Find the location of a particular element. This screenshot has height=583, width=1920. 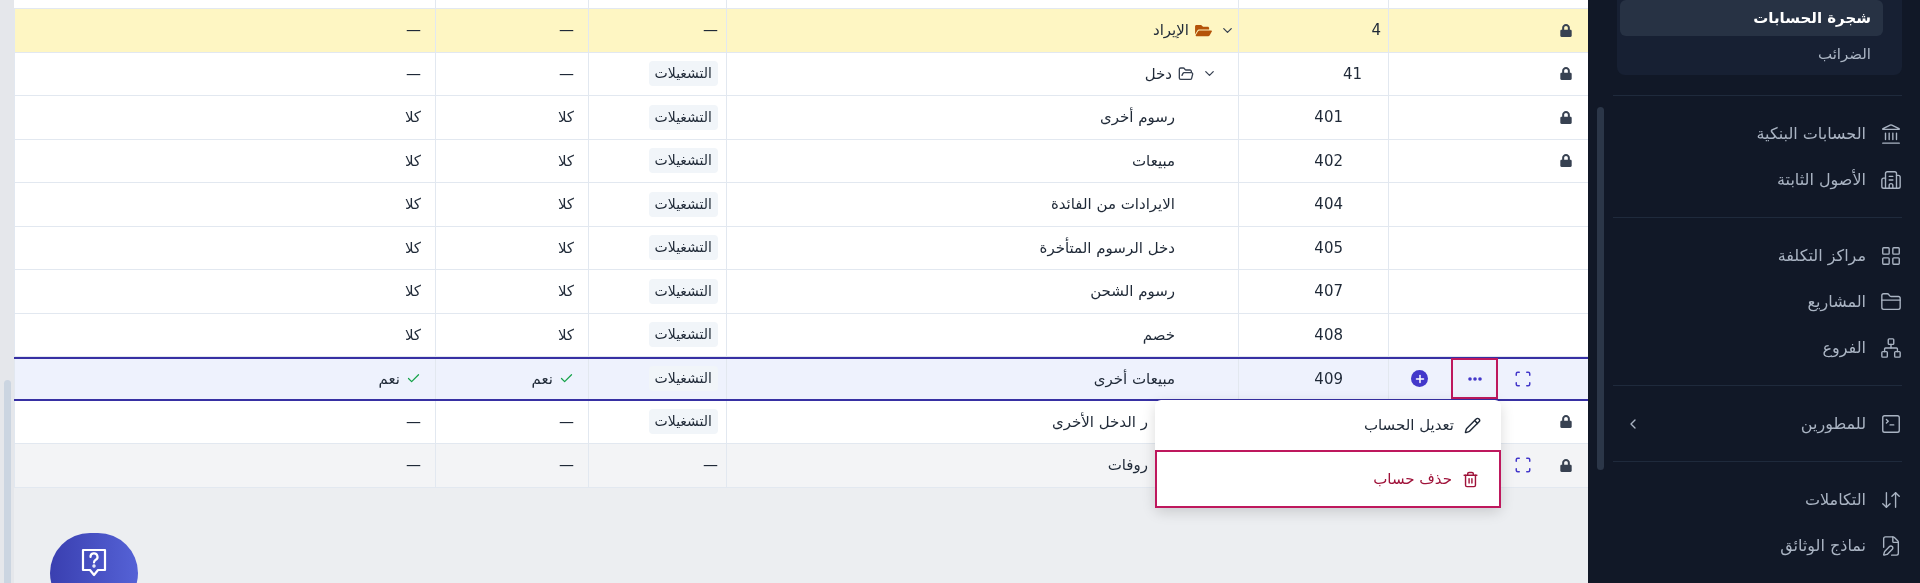

account-code: 402 is located at coordinates (1328, 161).